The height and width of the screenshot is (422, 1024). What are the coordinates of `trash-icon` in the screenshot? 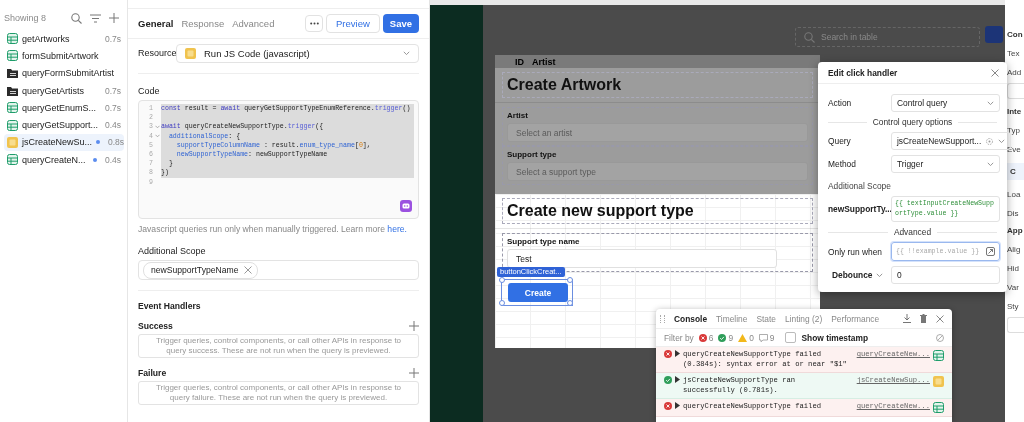 It's located at (923, 318).